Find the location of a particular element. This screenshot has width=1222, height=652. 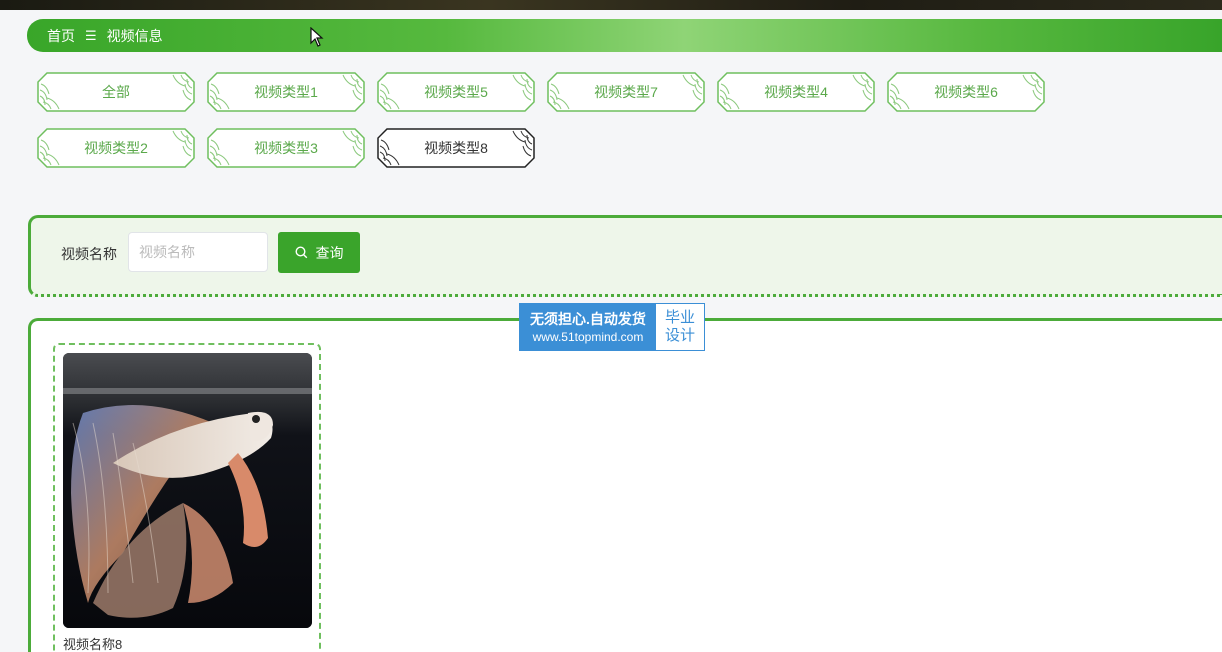

breadcrumb-home: 首页 is located at coordinates (61, 36).